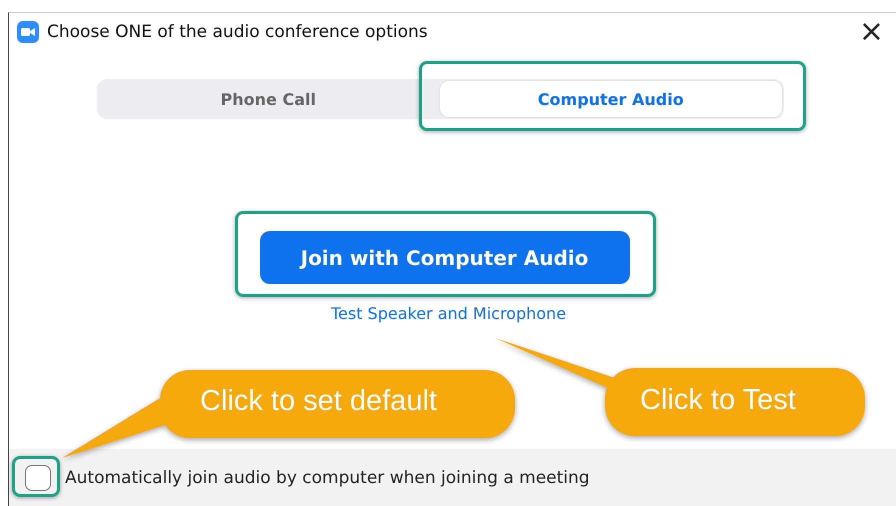 This screenshot has height=506, width=896. Describe the element at coordinates (318, 401) in the screenshot. I see `callout-text: Click to set default` at that location.